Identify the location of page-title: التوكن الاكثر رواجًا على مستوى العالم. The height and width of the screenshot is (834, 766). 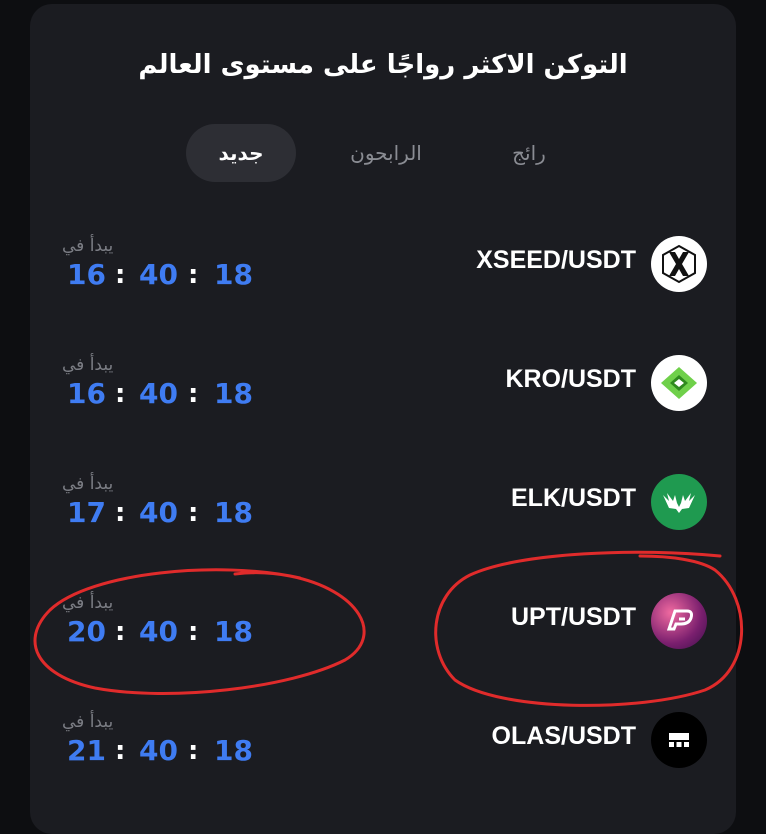
(383, 65).